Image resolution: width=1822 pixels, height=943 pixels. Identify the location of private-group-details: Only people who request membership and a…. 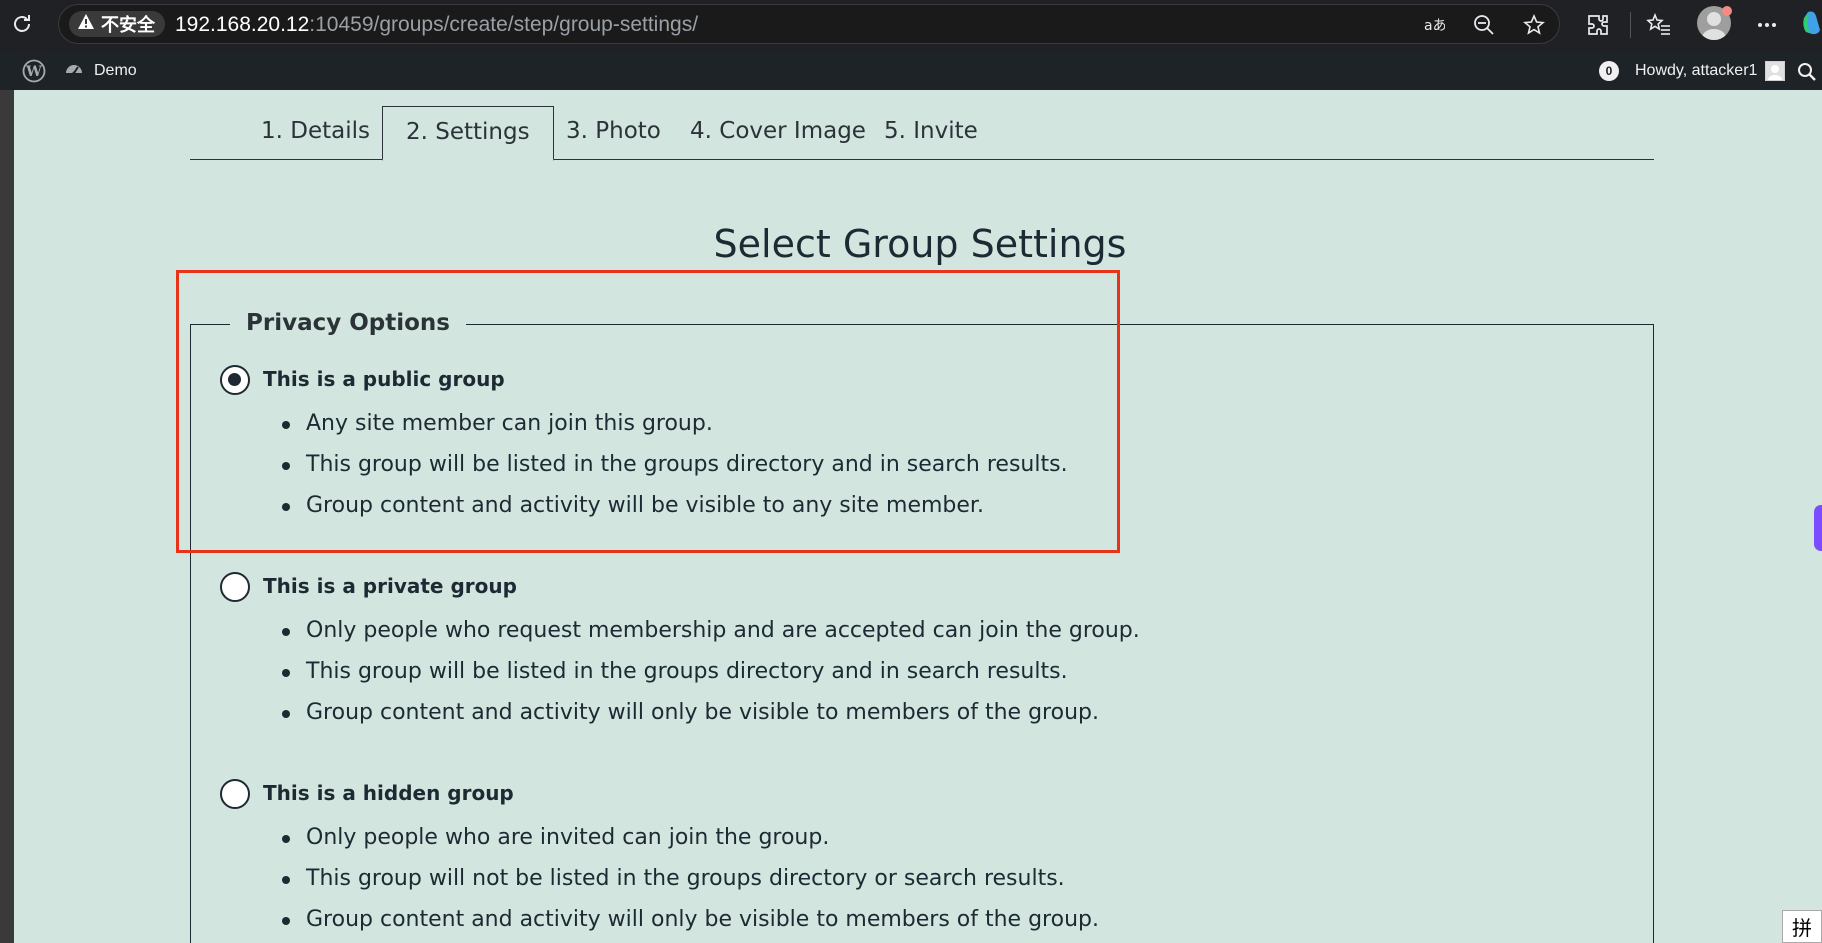
(711, 677).